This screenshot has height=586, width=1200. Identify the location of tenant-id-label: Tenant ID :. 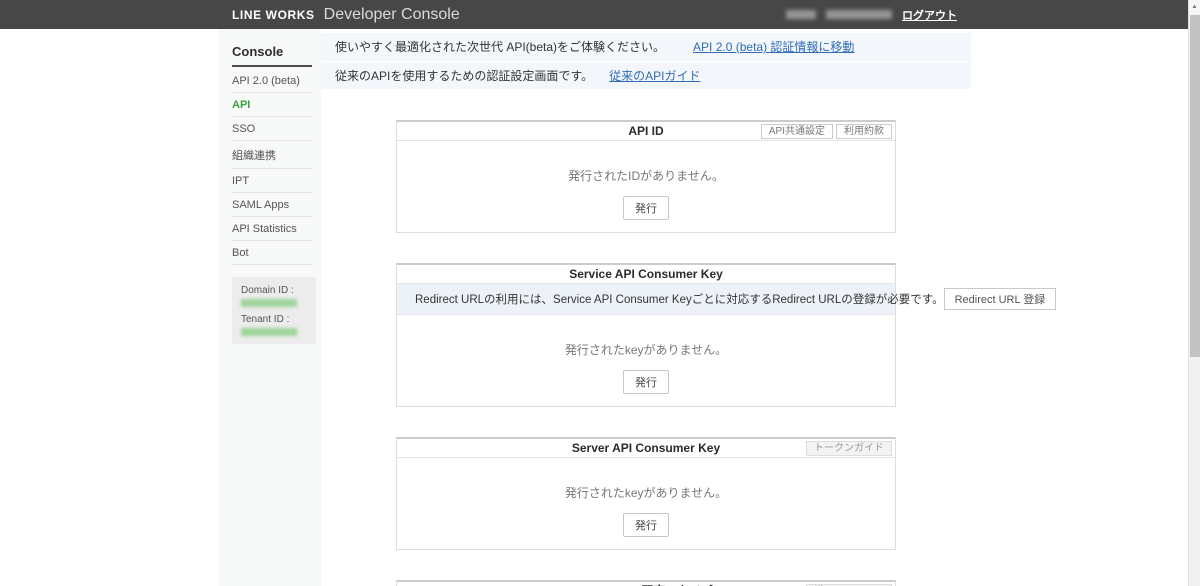
(265, 319).